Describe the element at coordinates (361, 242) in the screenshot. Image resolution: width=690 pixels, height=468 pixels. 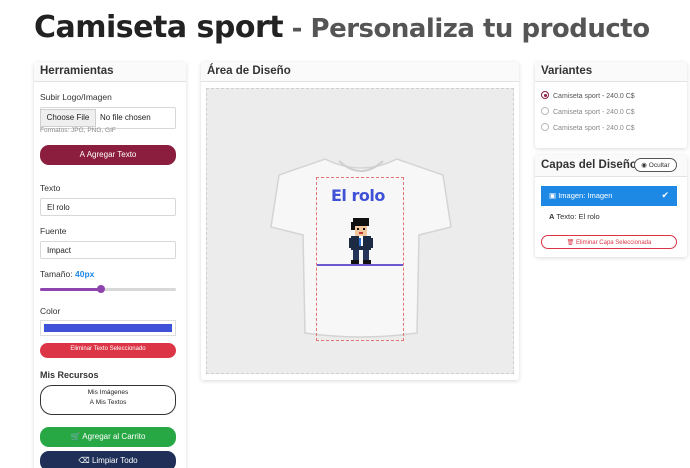
I see `pixel-character-image` at that location.